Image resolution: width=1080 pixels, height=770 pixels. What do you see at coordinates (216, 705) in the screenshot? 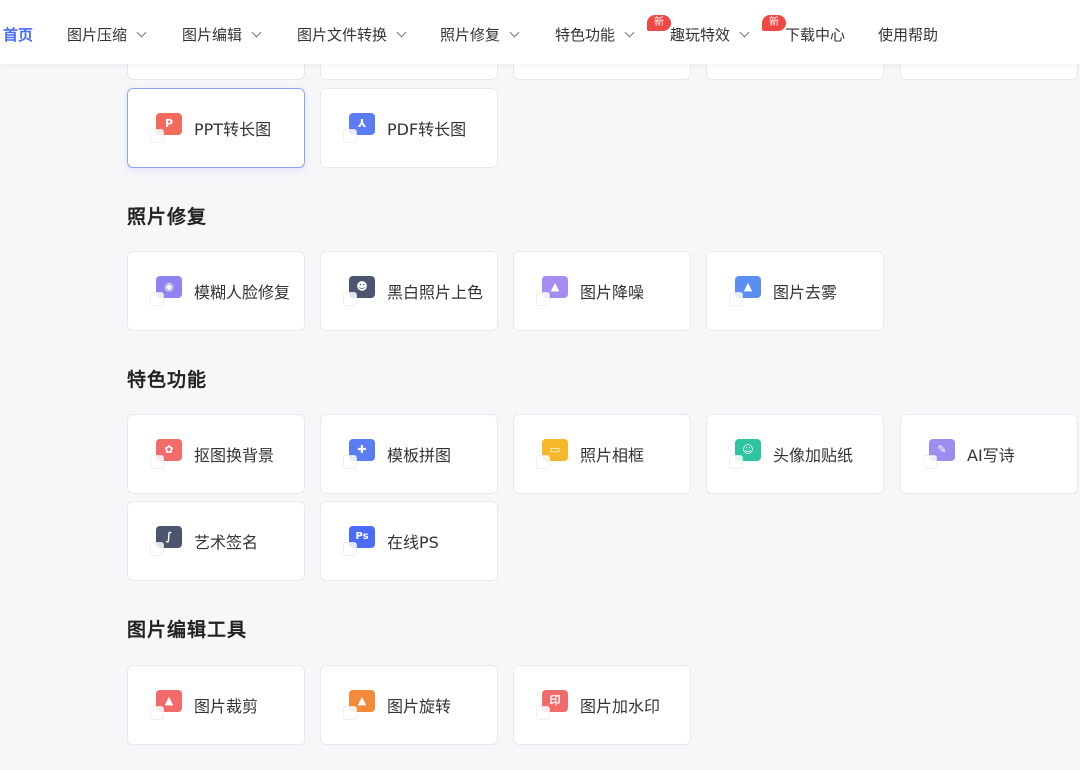
I see `tool-card-crop: ▲ 图片裁剪` at bounding box center [216, 705].